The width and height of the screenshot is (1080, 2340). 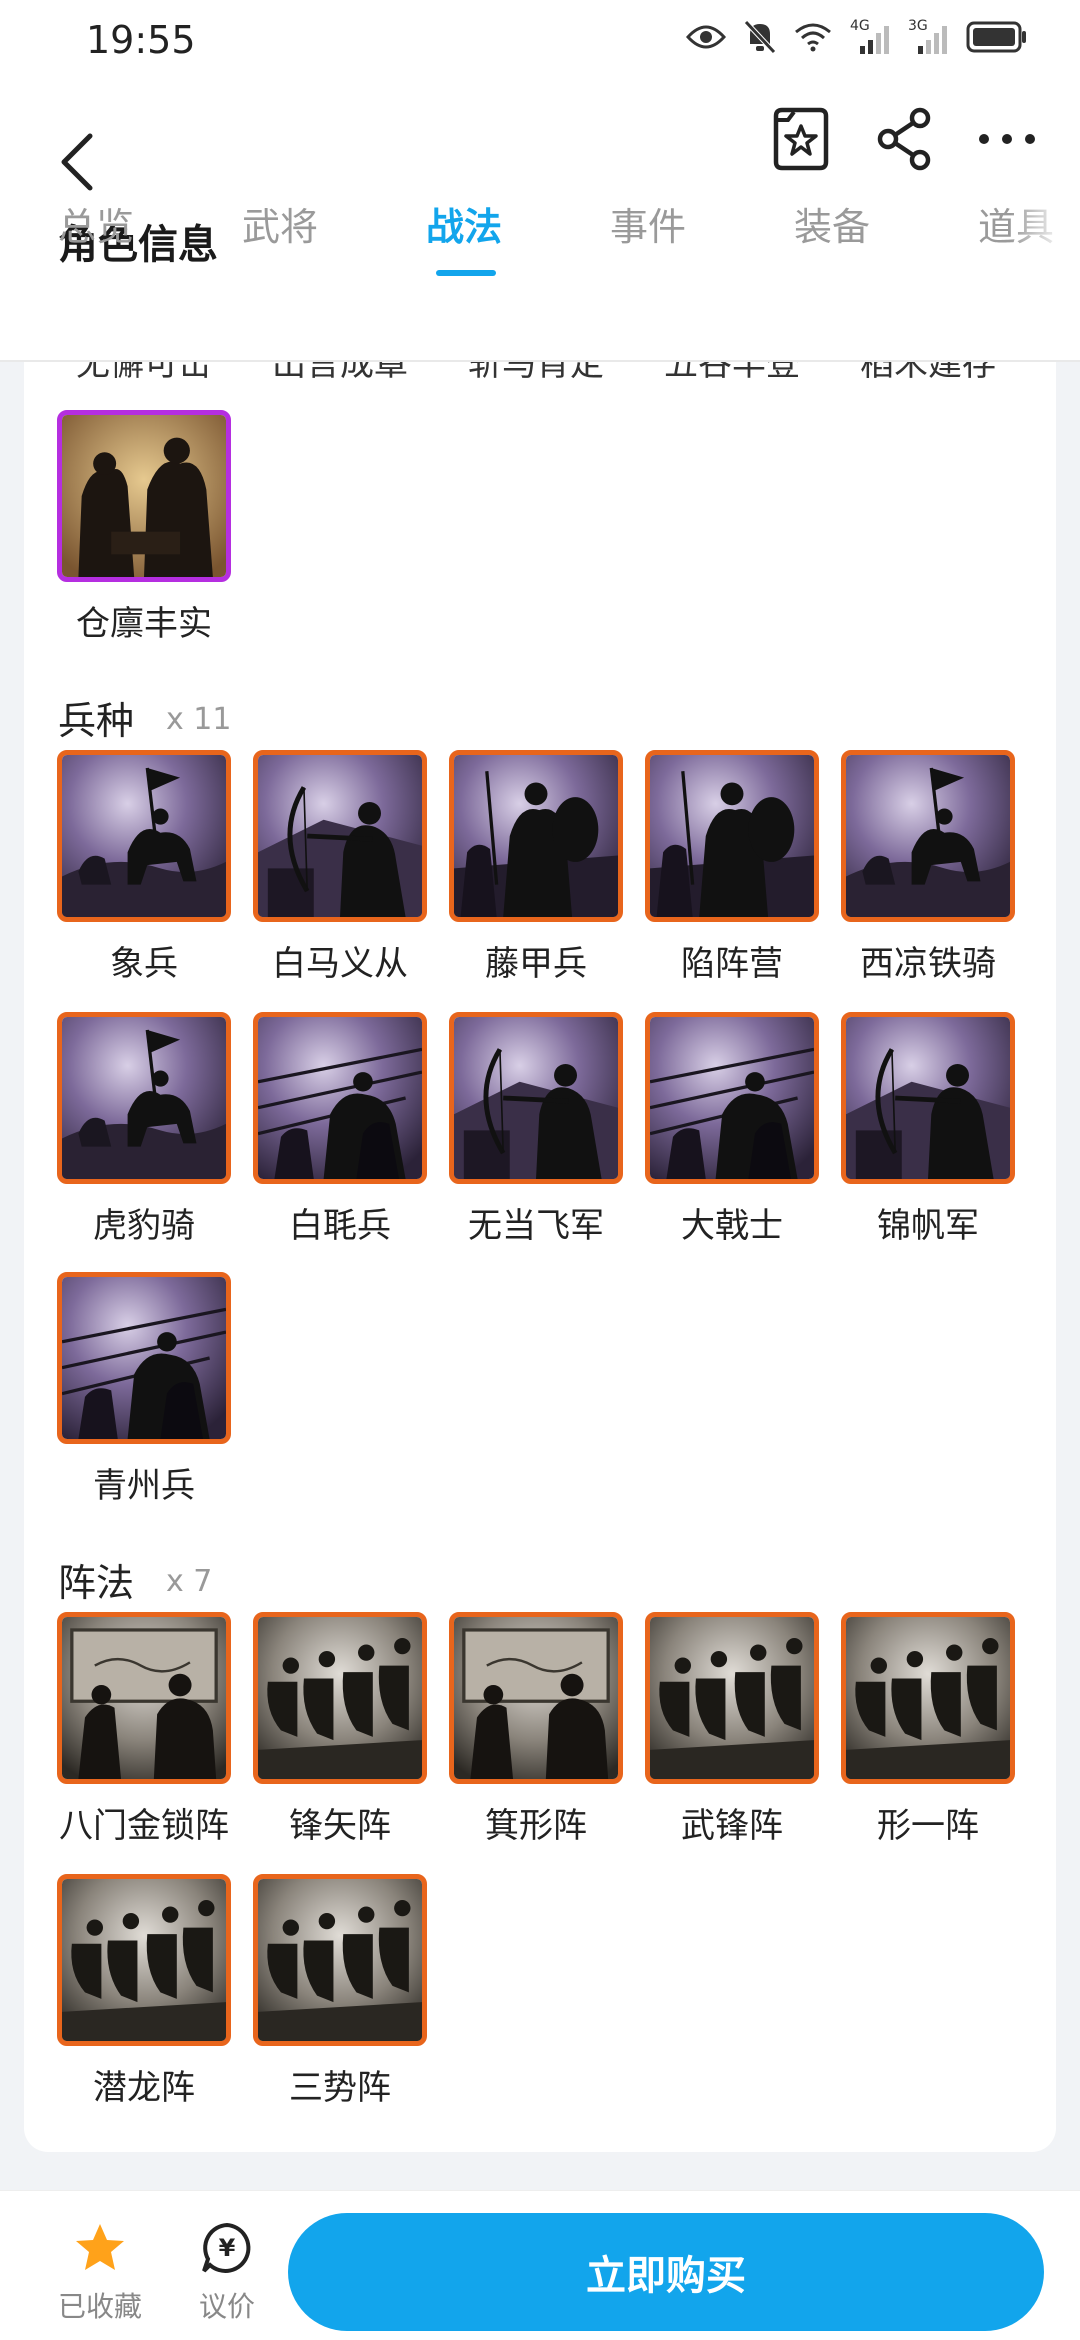 I want to click on signal-3g-icon: 3G, so click(x=928, y=37).